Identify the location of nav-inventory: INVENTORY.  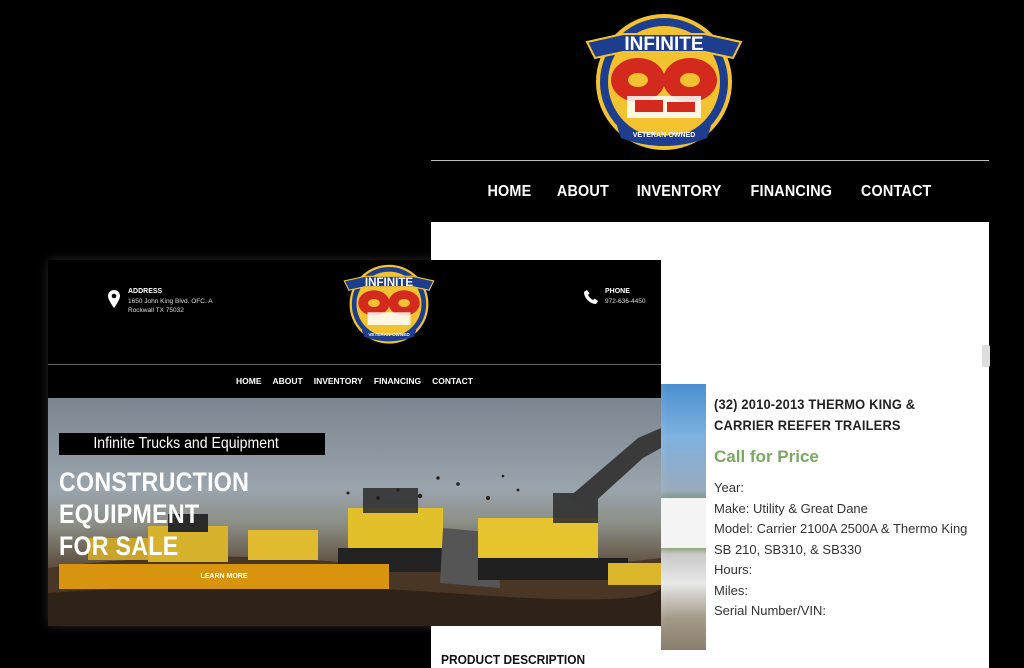
(678, 192).